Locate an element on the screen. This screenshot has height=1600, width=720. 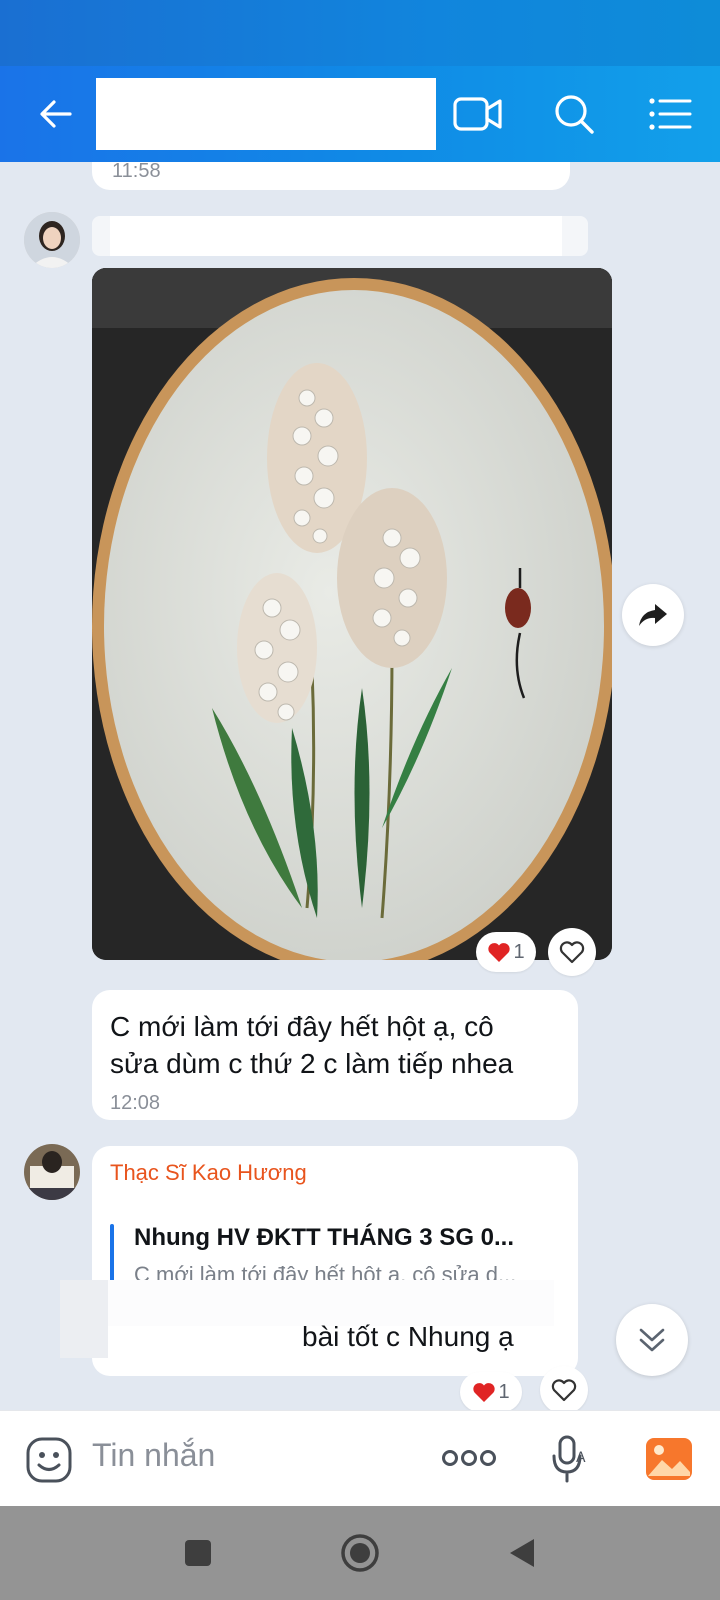
search-button is located at coordinates (574, 114).